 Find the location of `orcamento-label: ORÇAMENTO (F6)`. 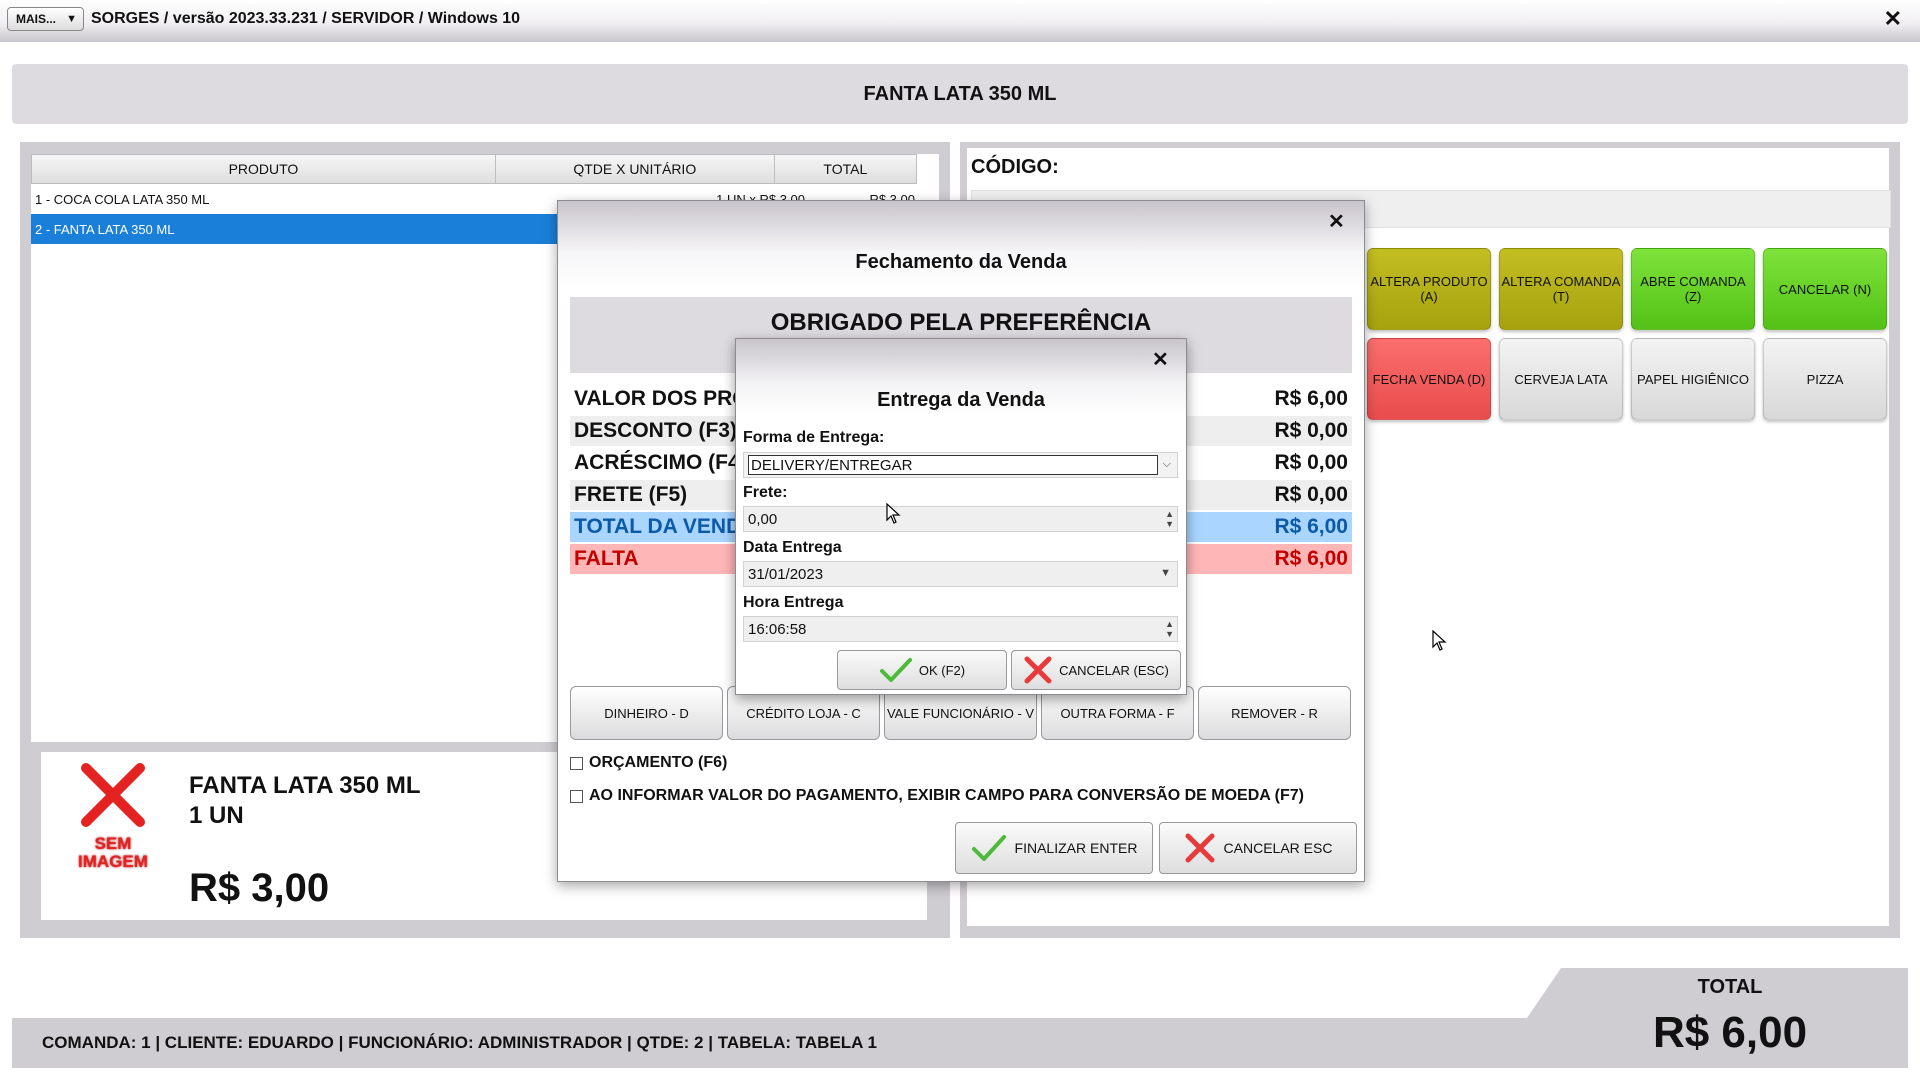

orcamento-label: ORÇAMENTO (F6) is located at coordinates (658, 762).